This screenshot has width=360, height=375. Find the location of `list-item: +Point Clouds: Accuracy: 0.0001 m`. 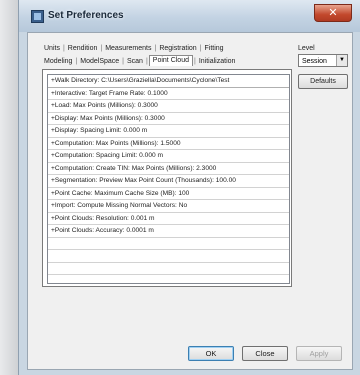

list-item: +Point Clouds: Accuracy: 0.0001 m is located at coordinates (168, 231).